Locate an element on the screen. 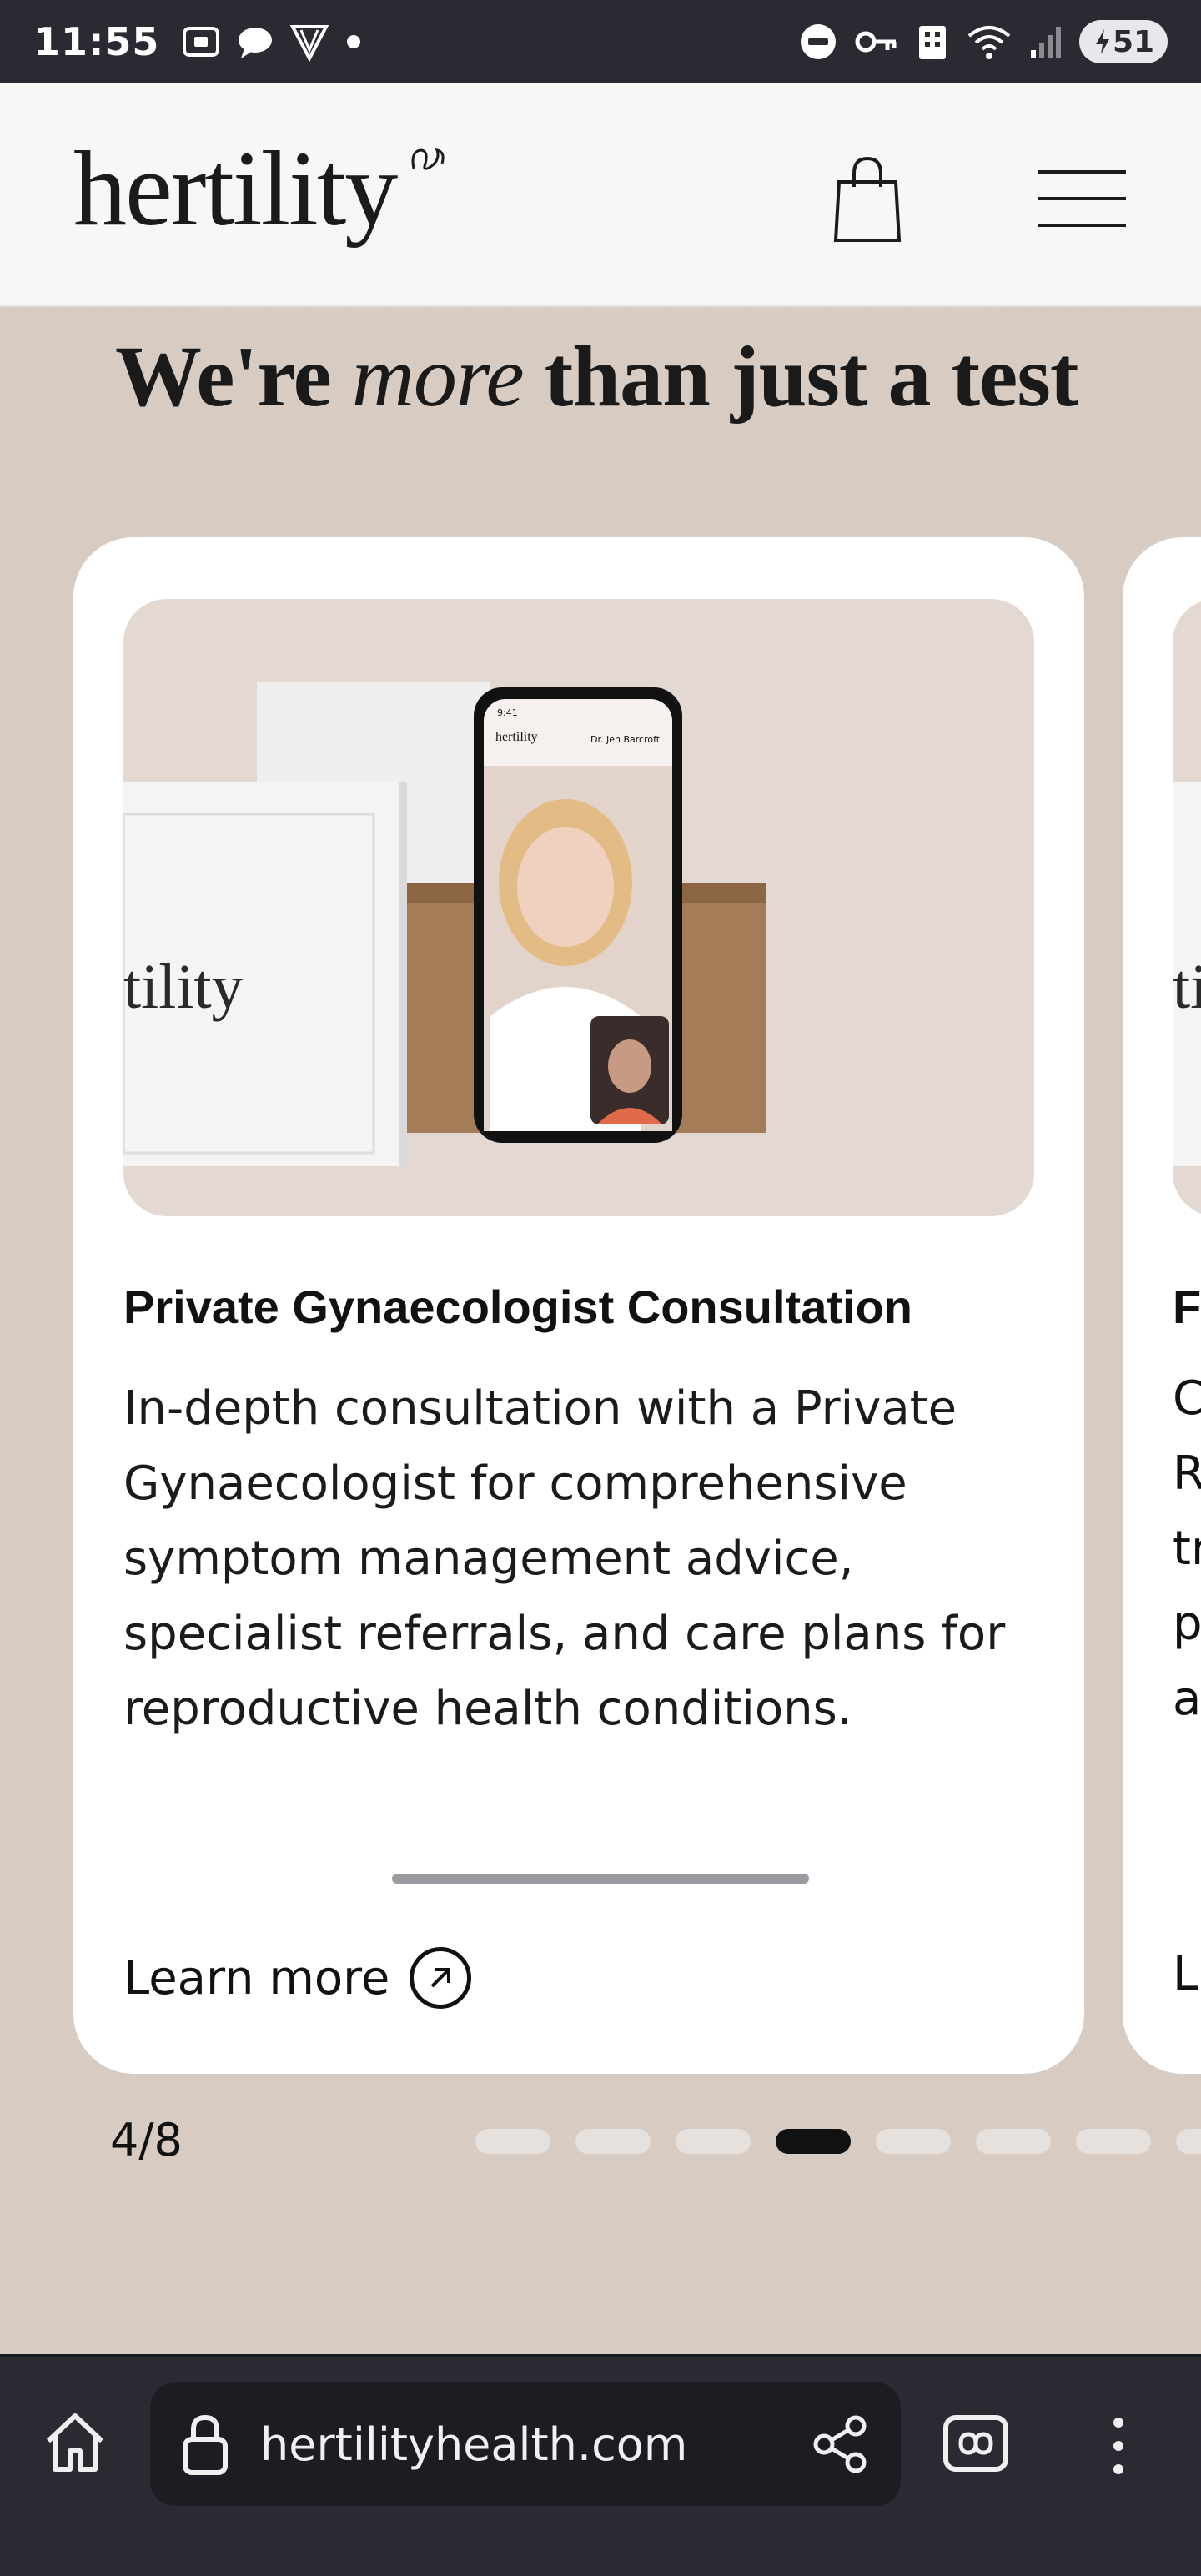  next-card-link: L is located at coordinates (1186, 1974).